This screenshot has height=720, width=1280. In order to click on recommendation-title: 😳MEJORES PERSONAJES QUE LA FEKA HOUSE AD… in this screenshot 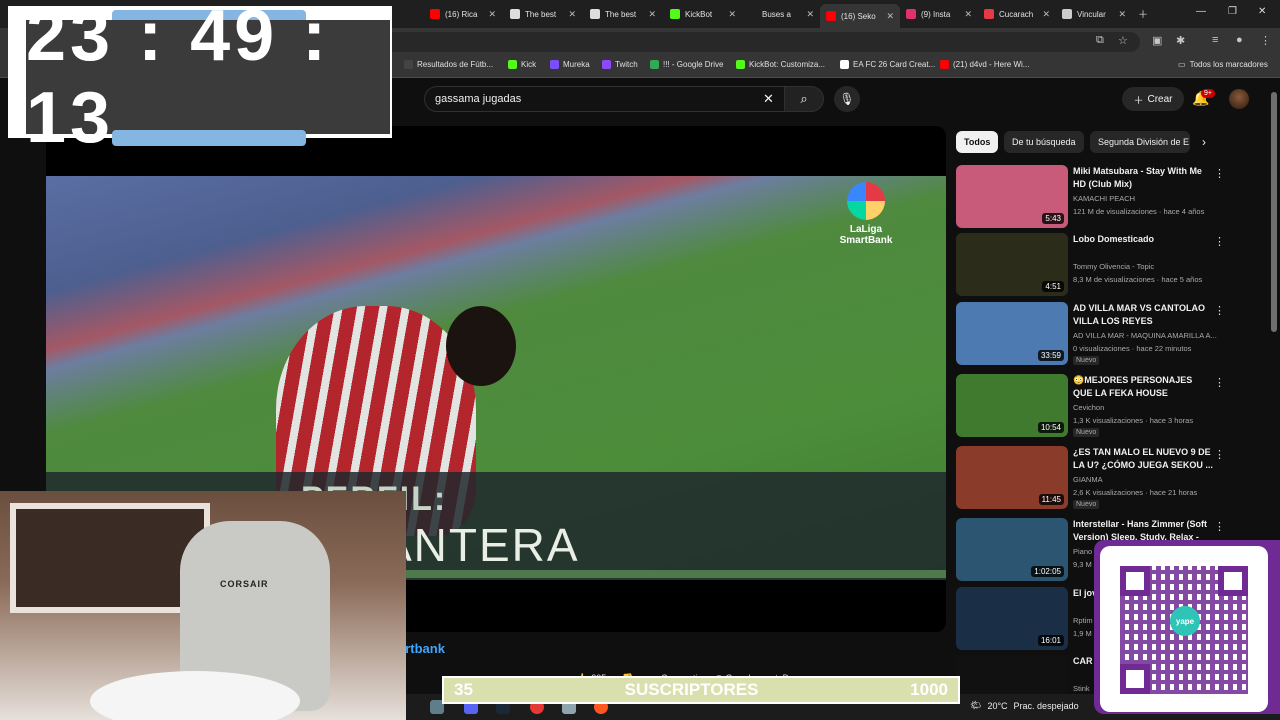, I will do `click(1143, 387)`.